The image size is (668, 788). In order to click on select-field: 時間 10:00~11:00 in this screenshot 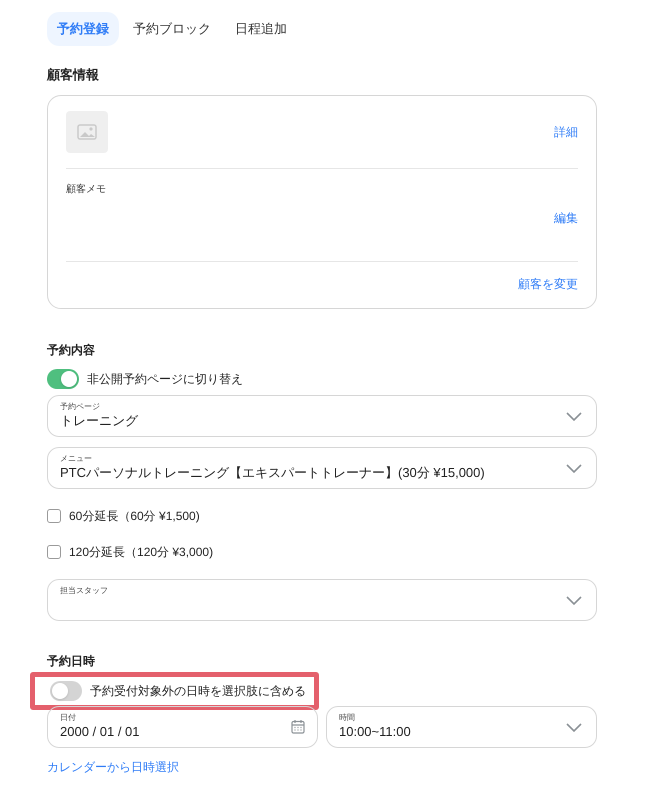, I will do `click(461, 727)`.